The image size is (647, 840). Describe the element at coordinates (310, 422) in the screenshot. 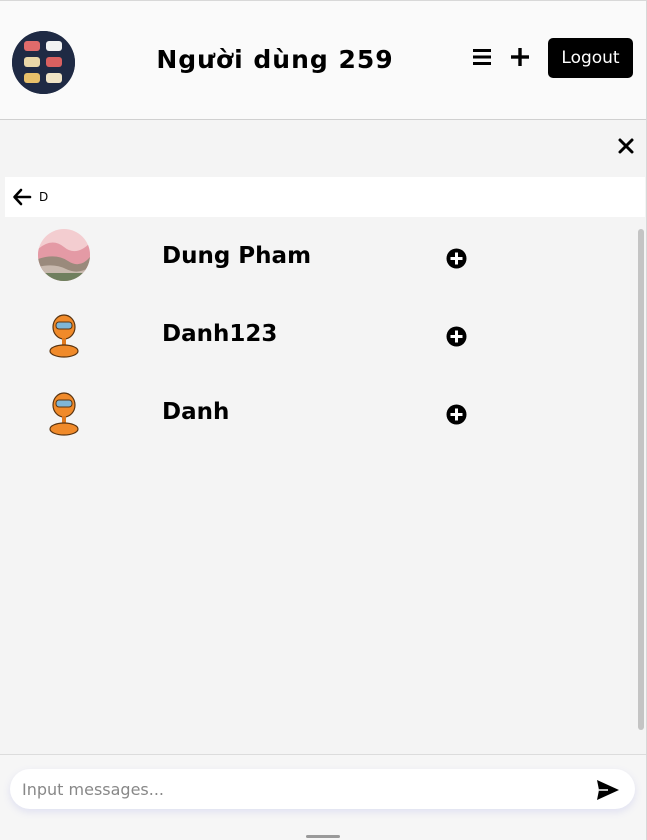

I see `list-item: Danh` at that location.